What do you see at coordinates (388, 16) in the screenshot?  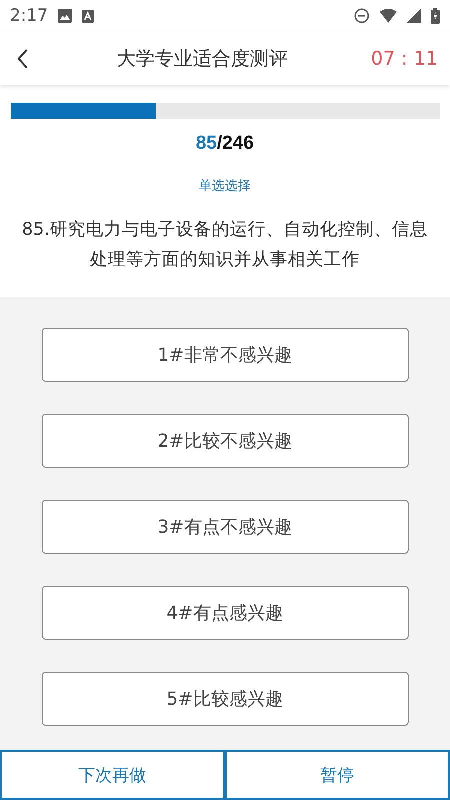 I see `wifi-icon` at bounding box center [388, 16].